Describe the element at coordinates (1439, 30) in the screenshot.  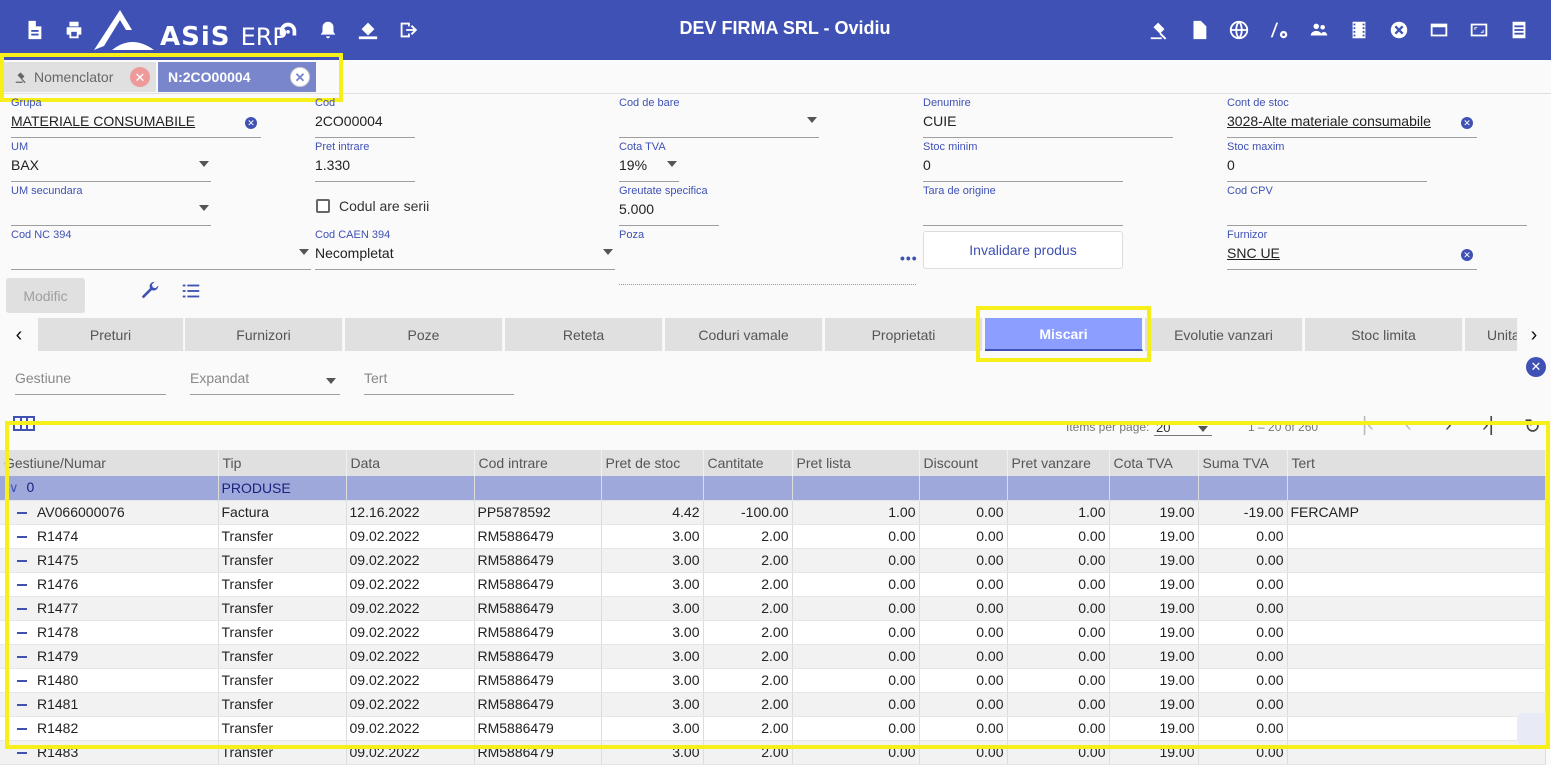
I see `window-icon` at that location.